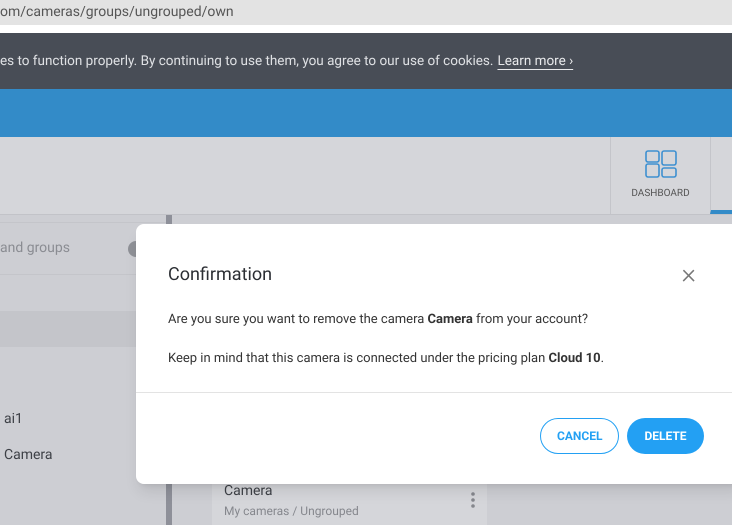  What do you see at coordinates (378, 320) in the screenshot?
I see `dialog-message: Are you sure you want to remove the camera Camera from your account?` at bounding box center [378, 320].